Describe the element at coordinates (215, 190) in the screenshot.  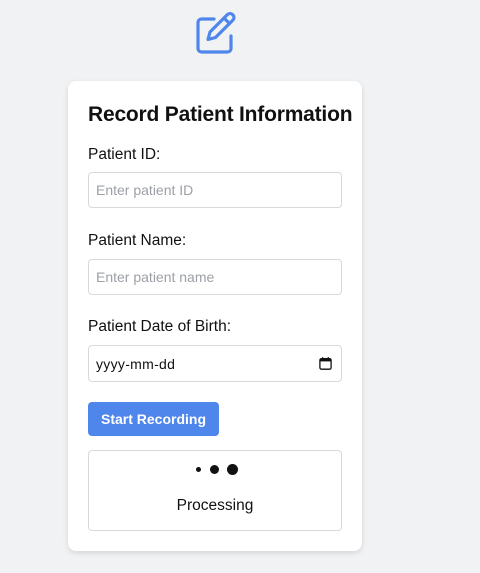
I see `patient-id-input` at that location.